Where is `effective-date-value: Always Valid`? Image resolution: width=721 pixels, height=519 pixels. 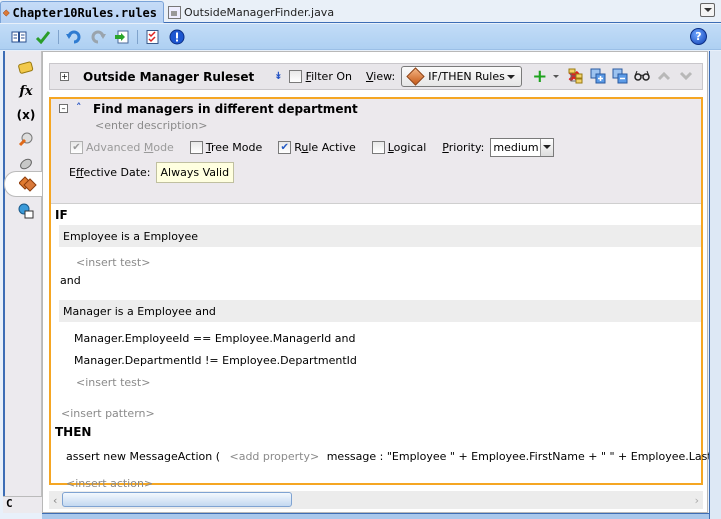
effective-date-value: Always Valid is located at coordinates (195, 172).